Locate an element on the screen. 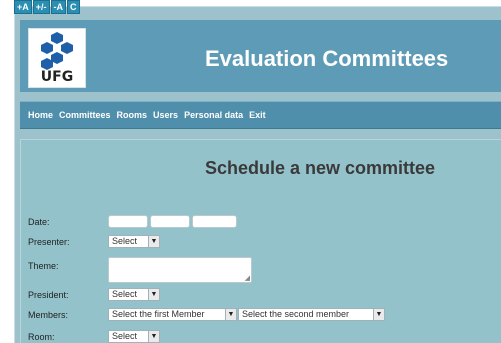 The image size is (501, 343). nav-committees: Committees is located at coordinates (85, 115).